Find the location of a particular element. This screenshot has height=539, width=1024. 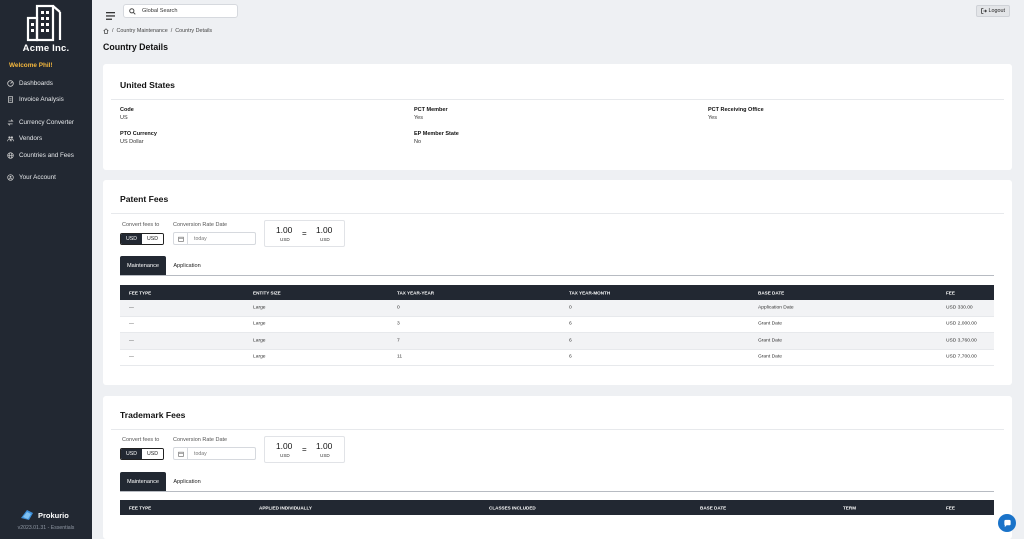

field-value: Yes is located at coordinates (712, 118).